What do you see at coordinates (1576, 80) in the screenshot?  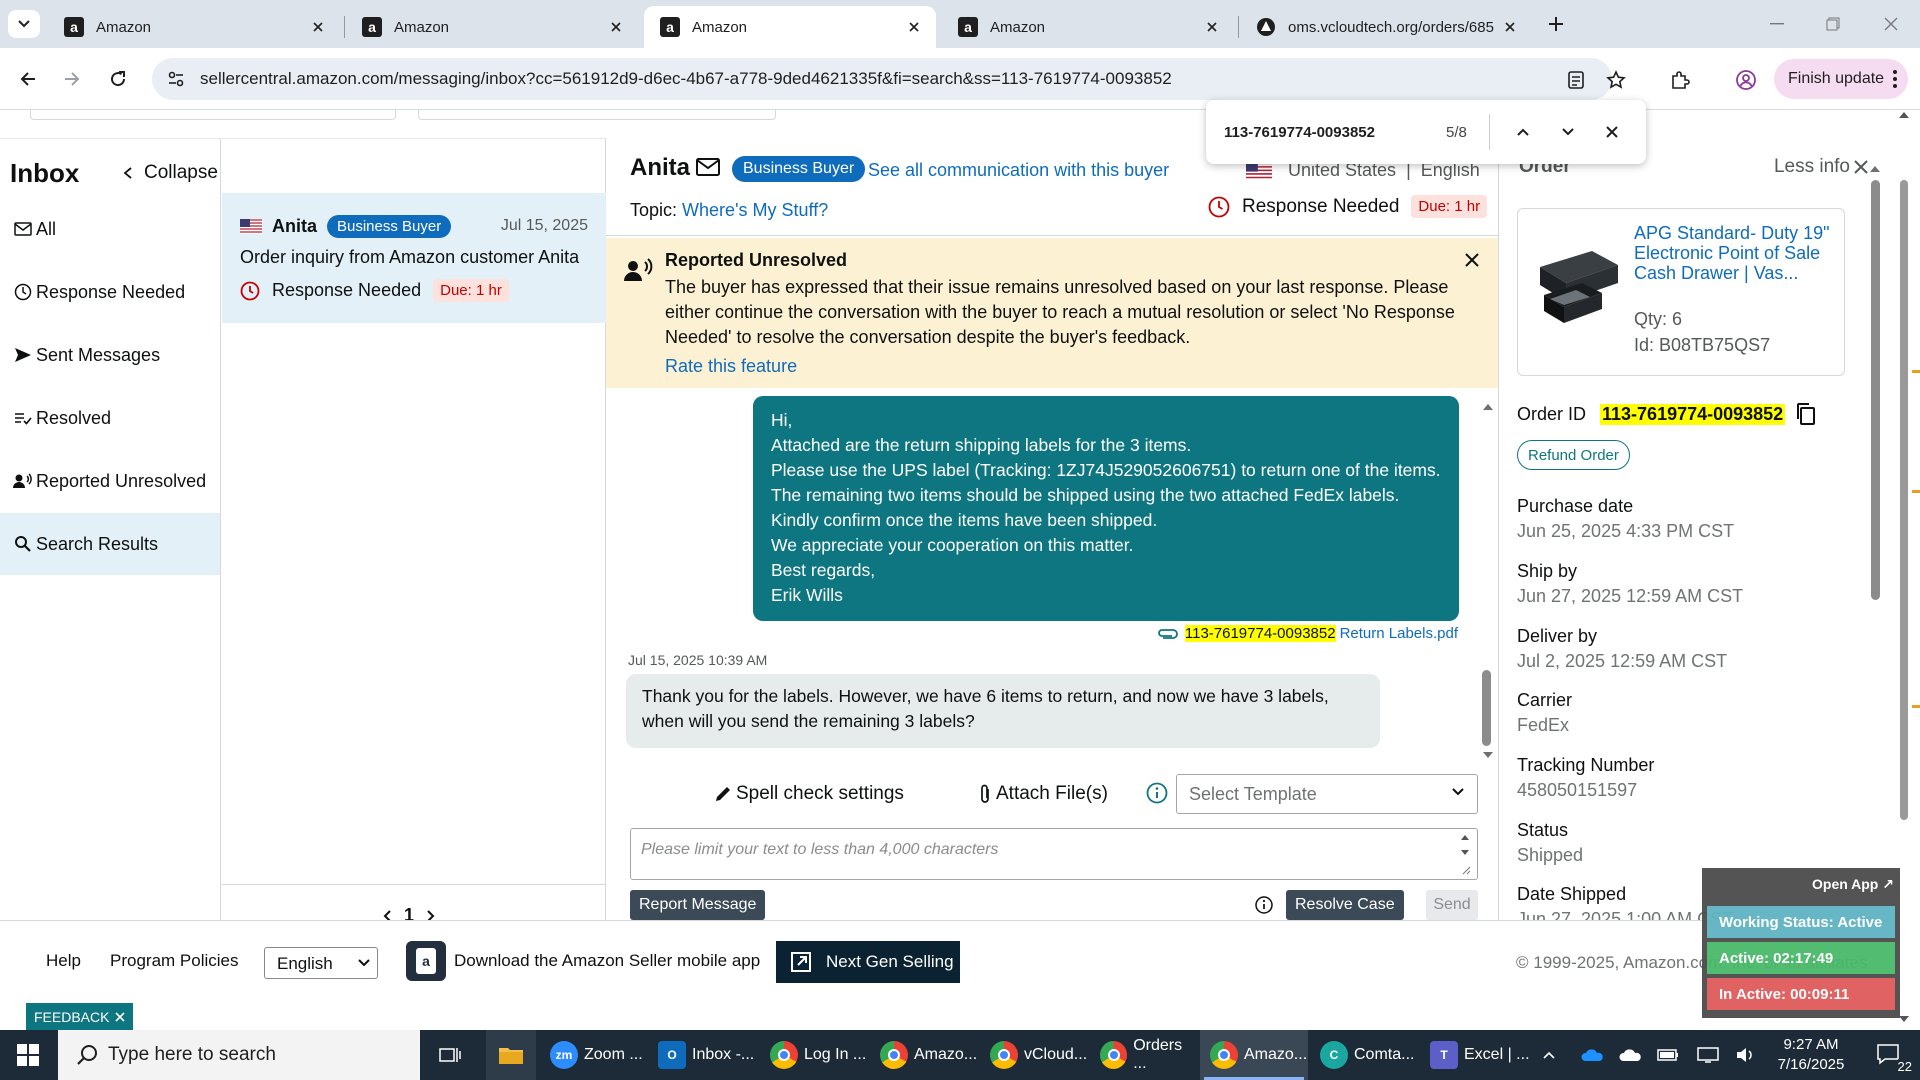 I see `page-translate-icon` at bounding box center [1576, 80].